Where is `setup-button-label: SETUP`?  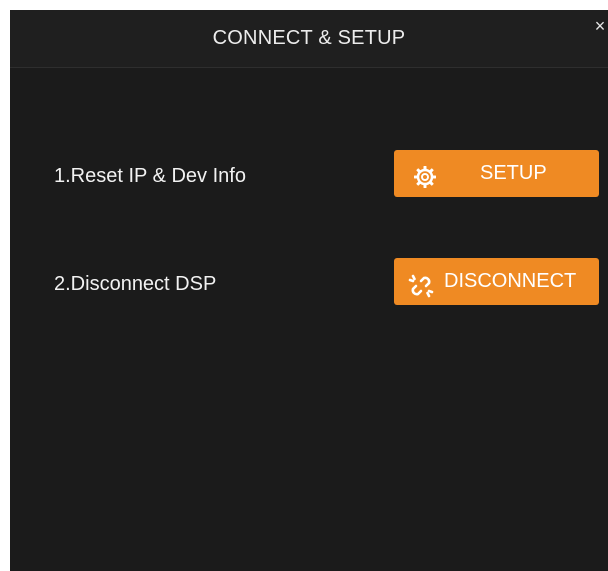 setup-button-label: SETUP is located at coordinates (513, 173).